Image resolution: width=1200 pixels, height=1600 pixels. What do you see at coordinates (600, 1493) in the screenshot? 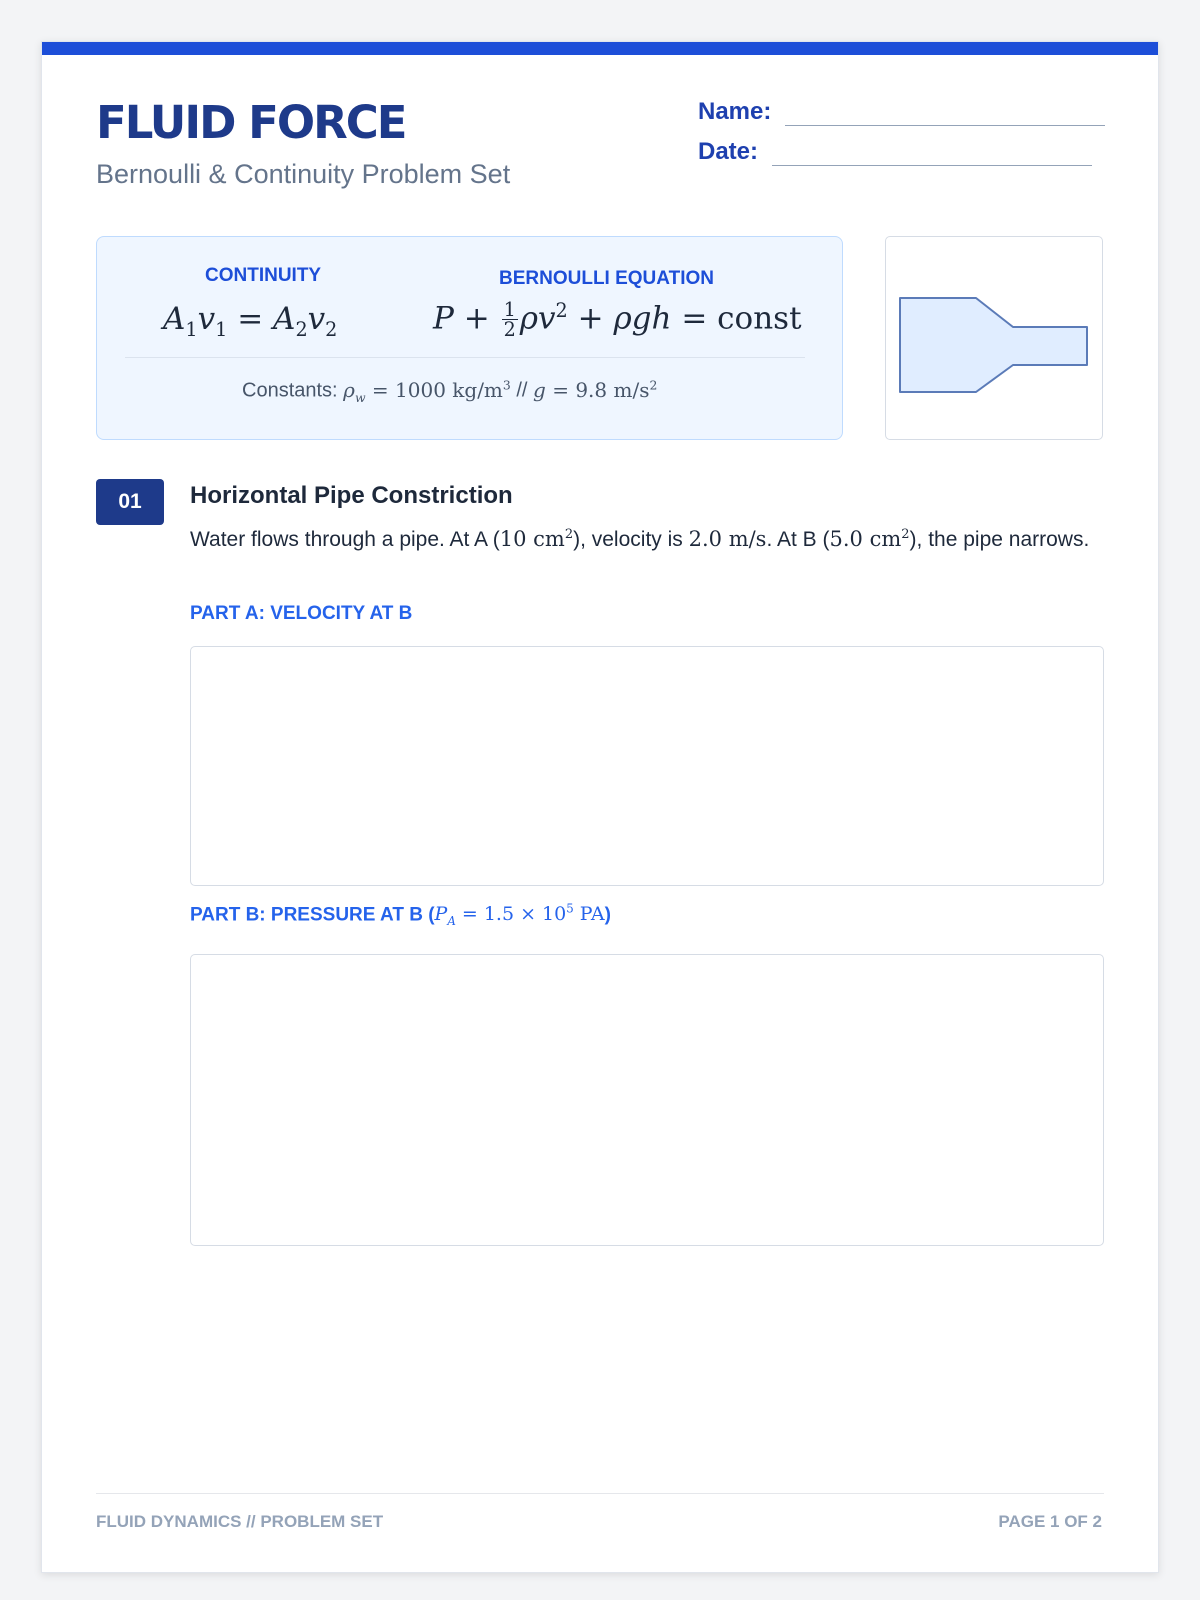
I see `footer-divider` at bounding box center [600, 1493].